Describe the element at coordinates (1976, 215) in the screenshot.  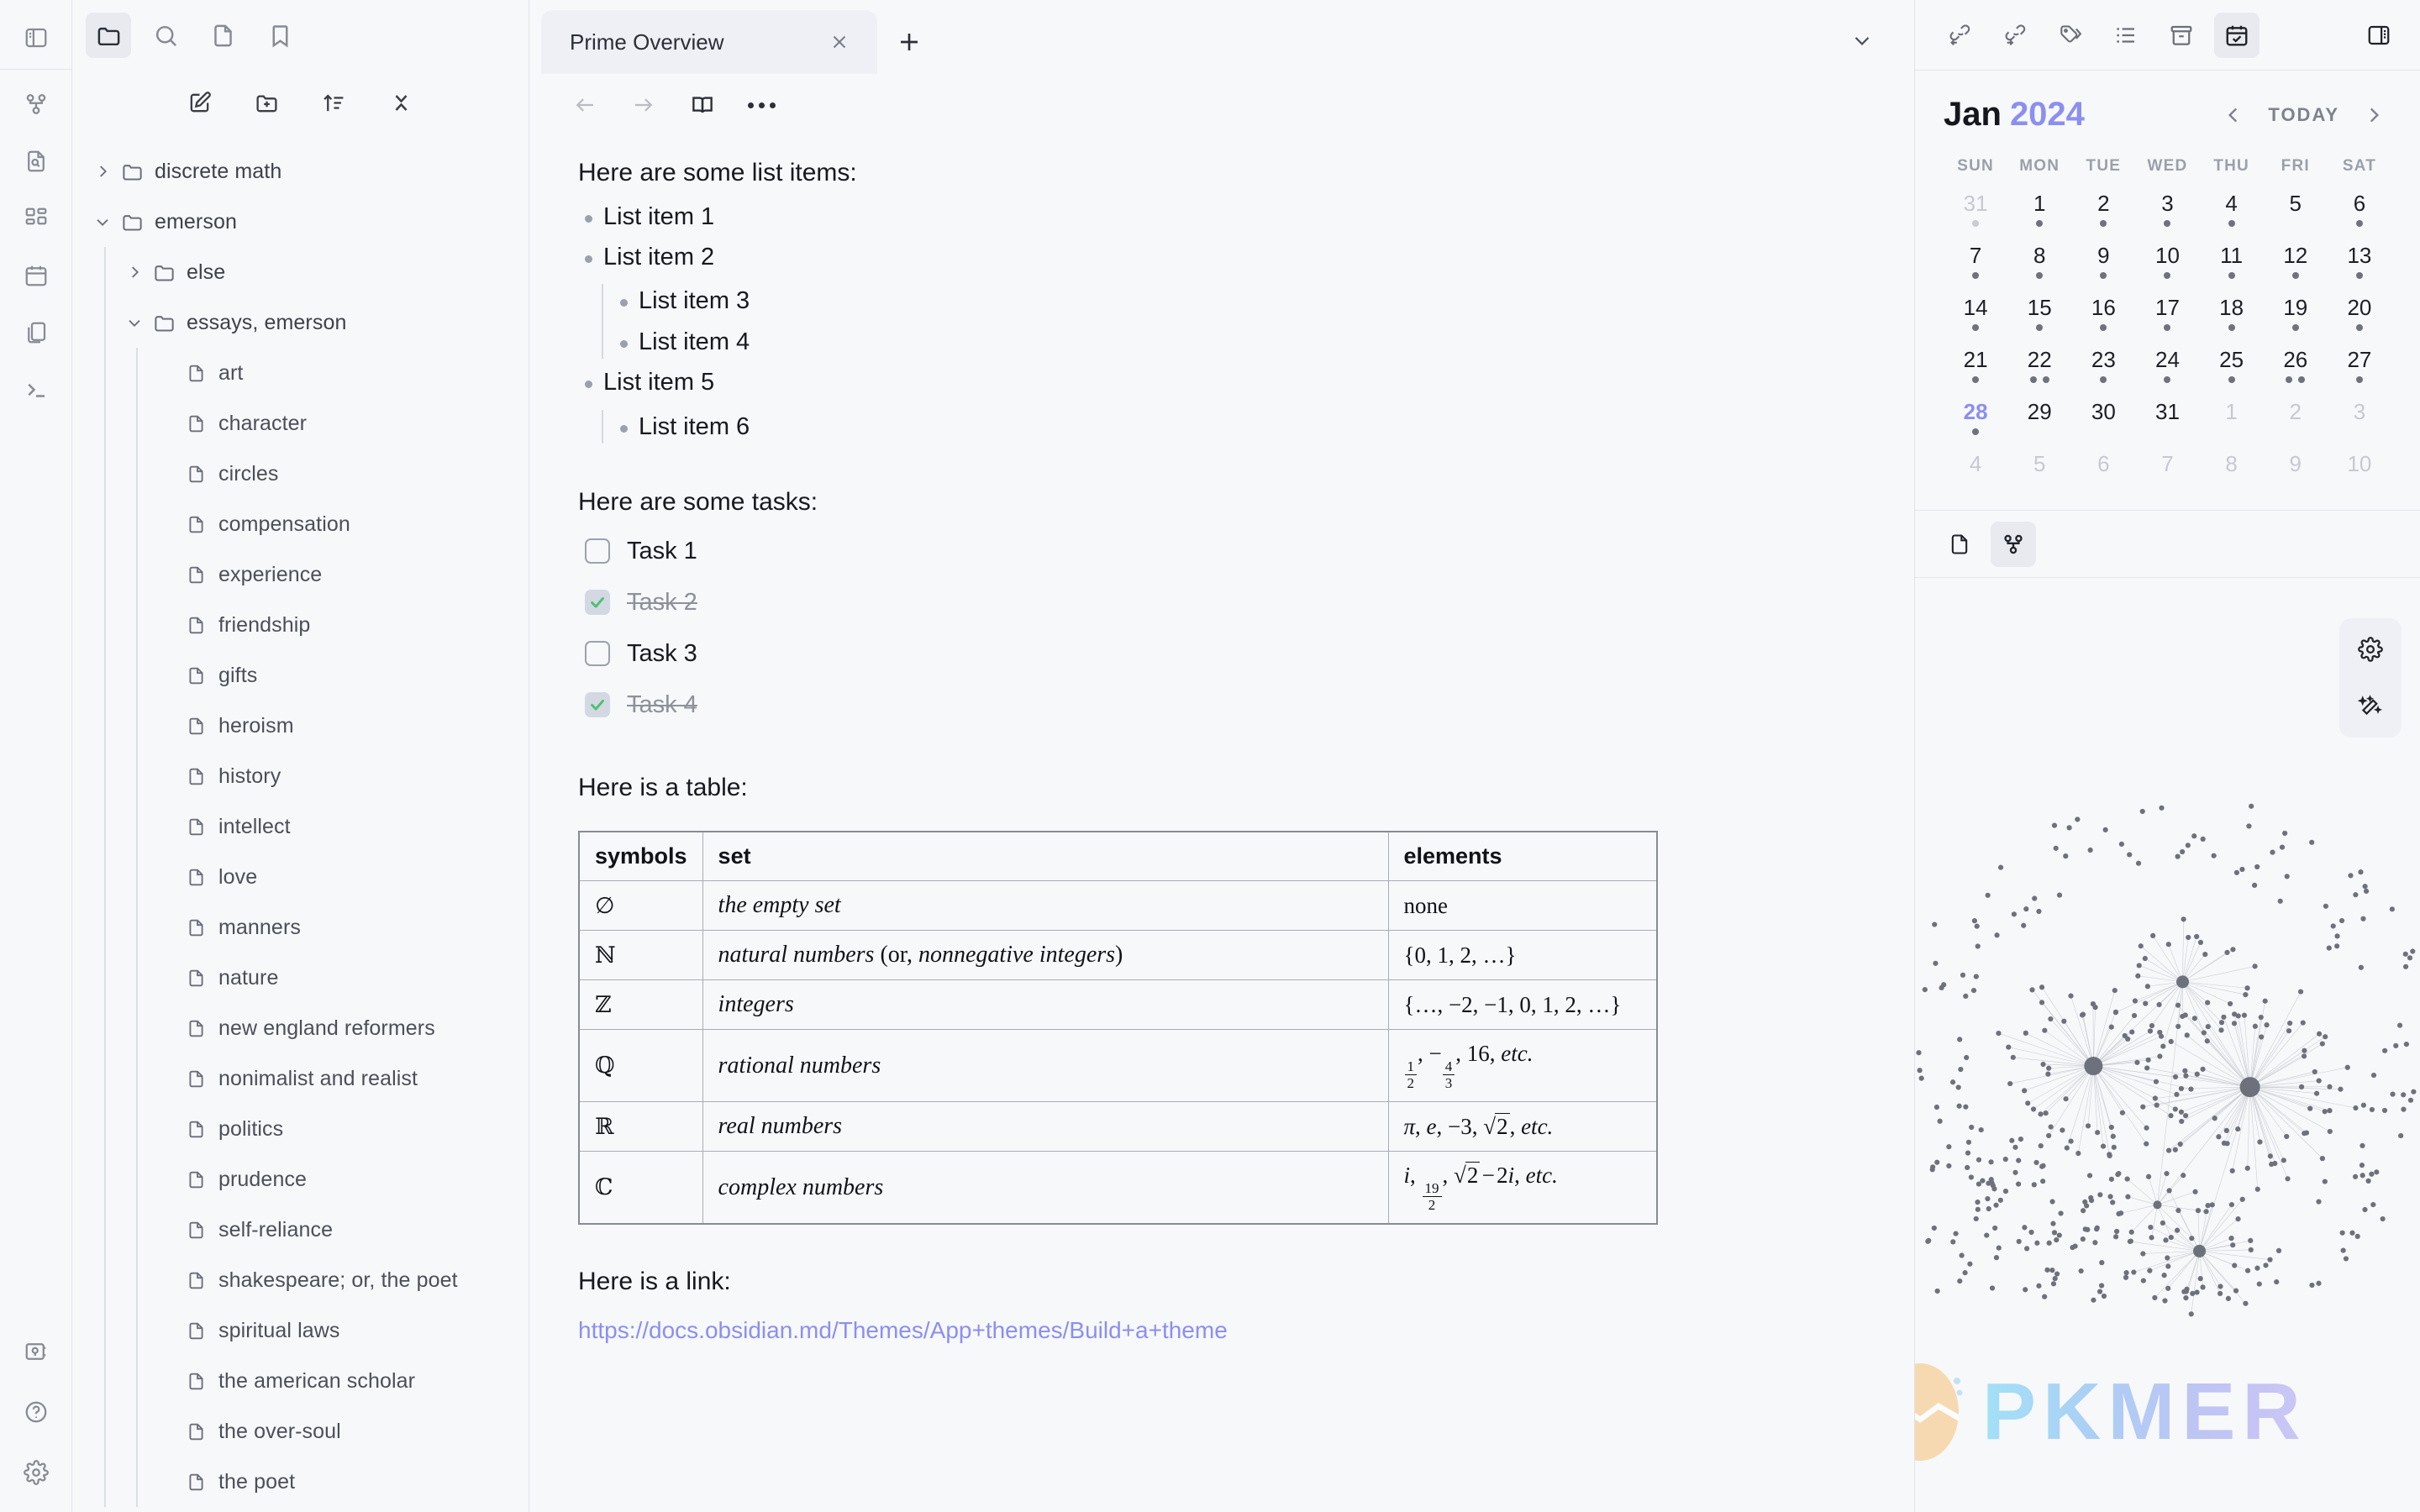
I see `calendar-day: 31` at that location.